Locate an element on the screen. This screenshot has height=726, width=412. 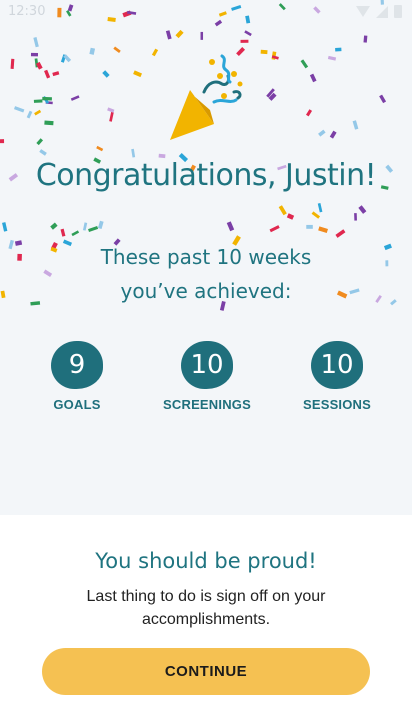
stat-sessions: 10 SESSIONS is located at coordinates (337, 376).